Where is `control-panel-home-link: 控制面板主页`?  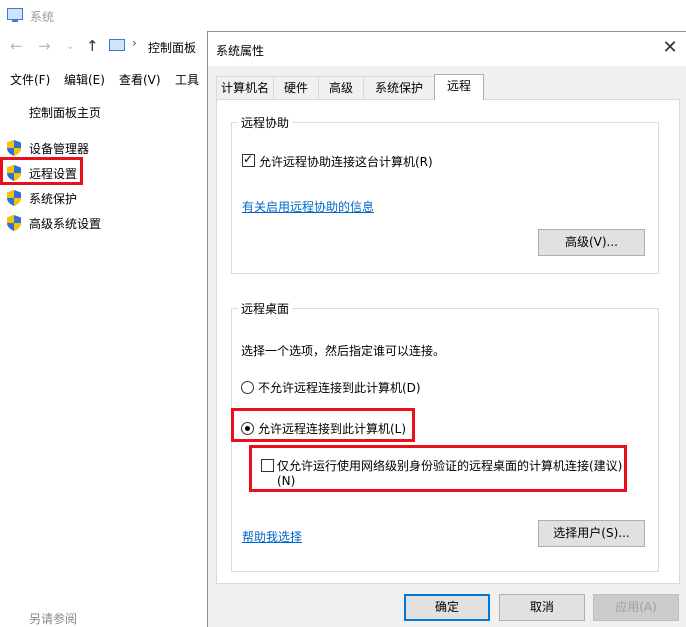 control-panel-home-link: 控制面板主页 is located at coordinates (65, 112).